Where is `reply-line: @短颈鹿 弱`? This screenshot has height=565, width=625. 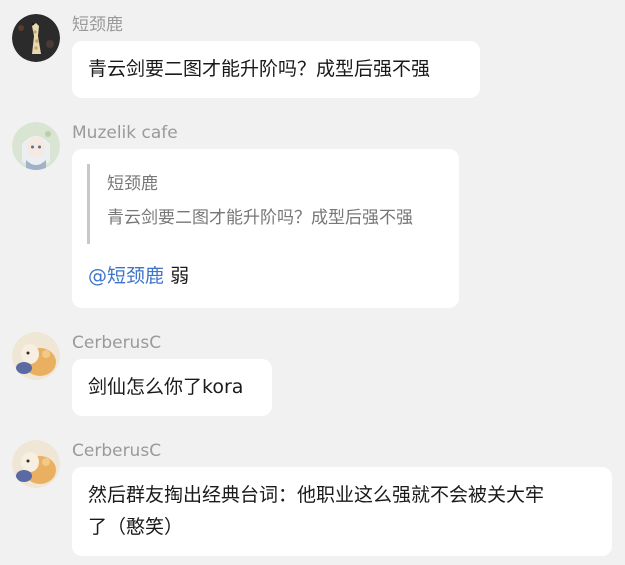 reply-line: @短颈鹿 弱 is located at coordinates (138, 276).